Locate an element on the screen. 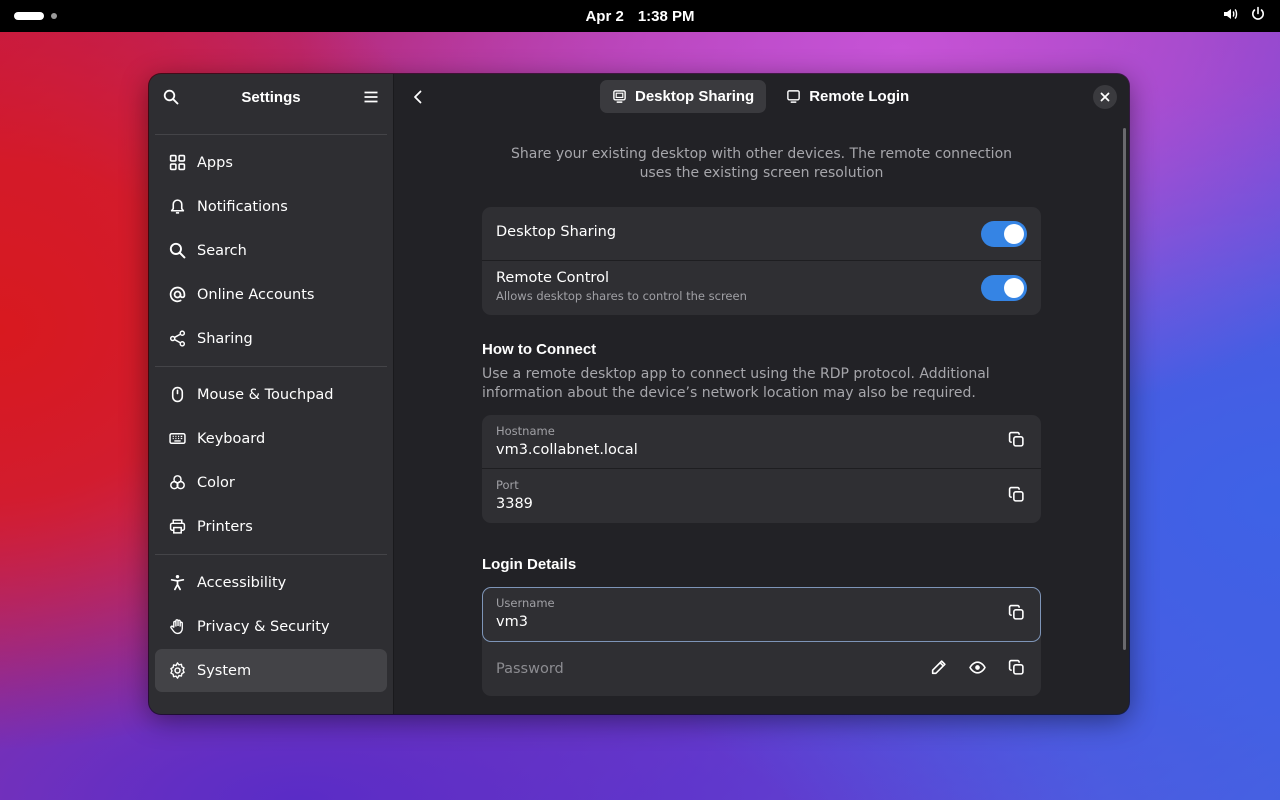 This screenshot has height=800, width=1280. sidebar-item-label: Color is located at coordinates (216, 482).